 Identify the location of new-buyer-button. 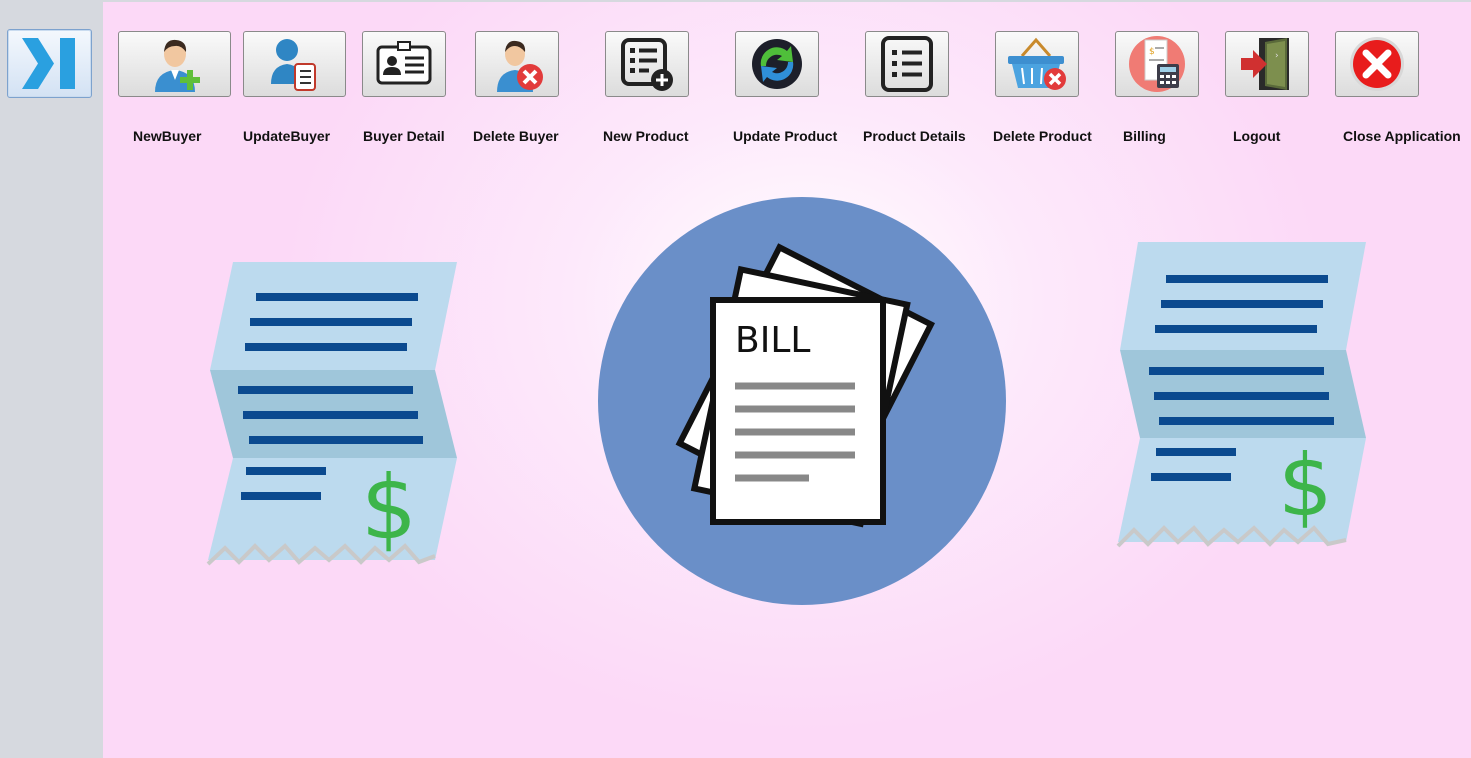
(174, 64).